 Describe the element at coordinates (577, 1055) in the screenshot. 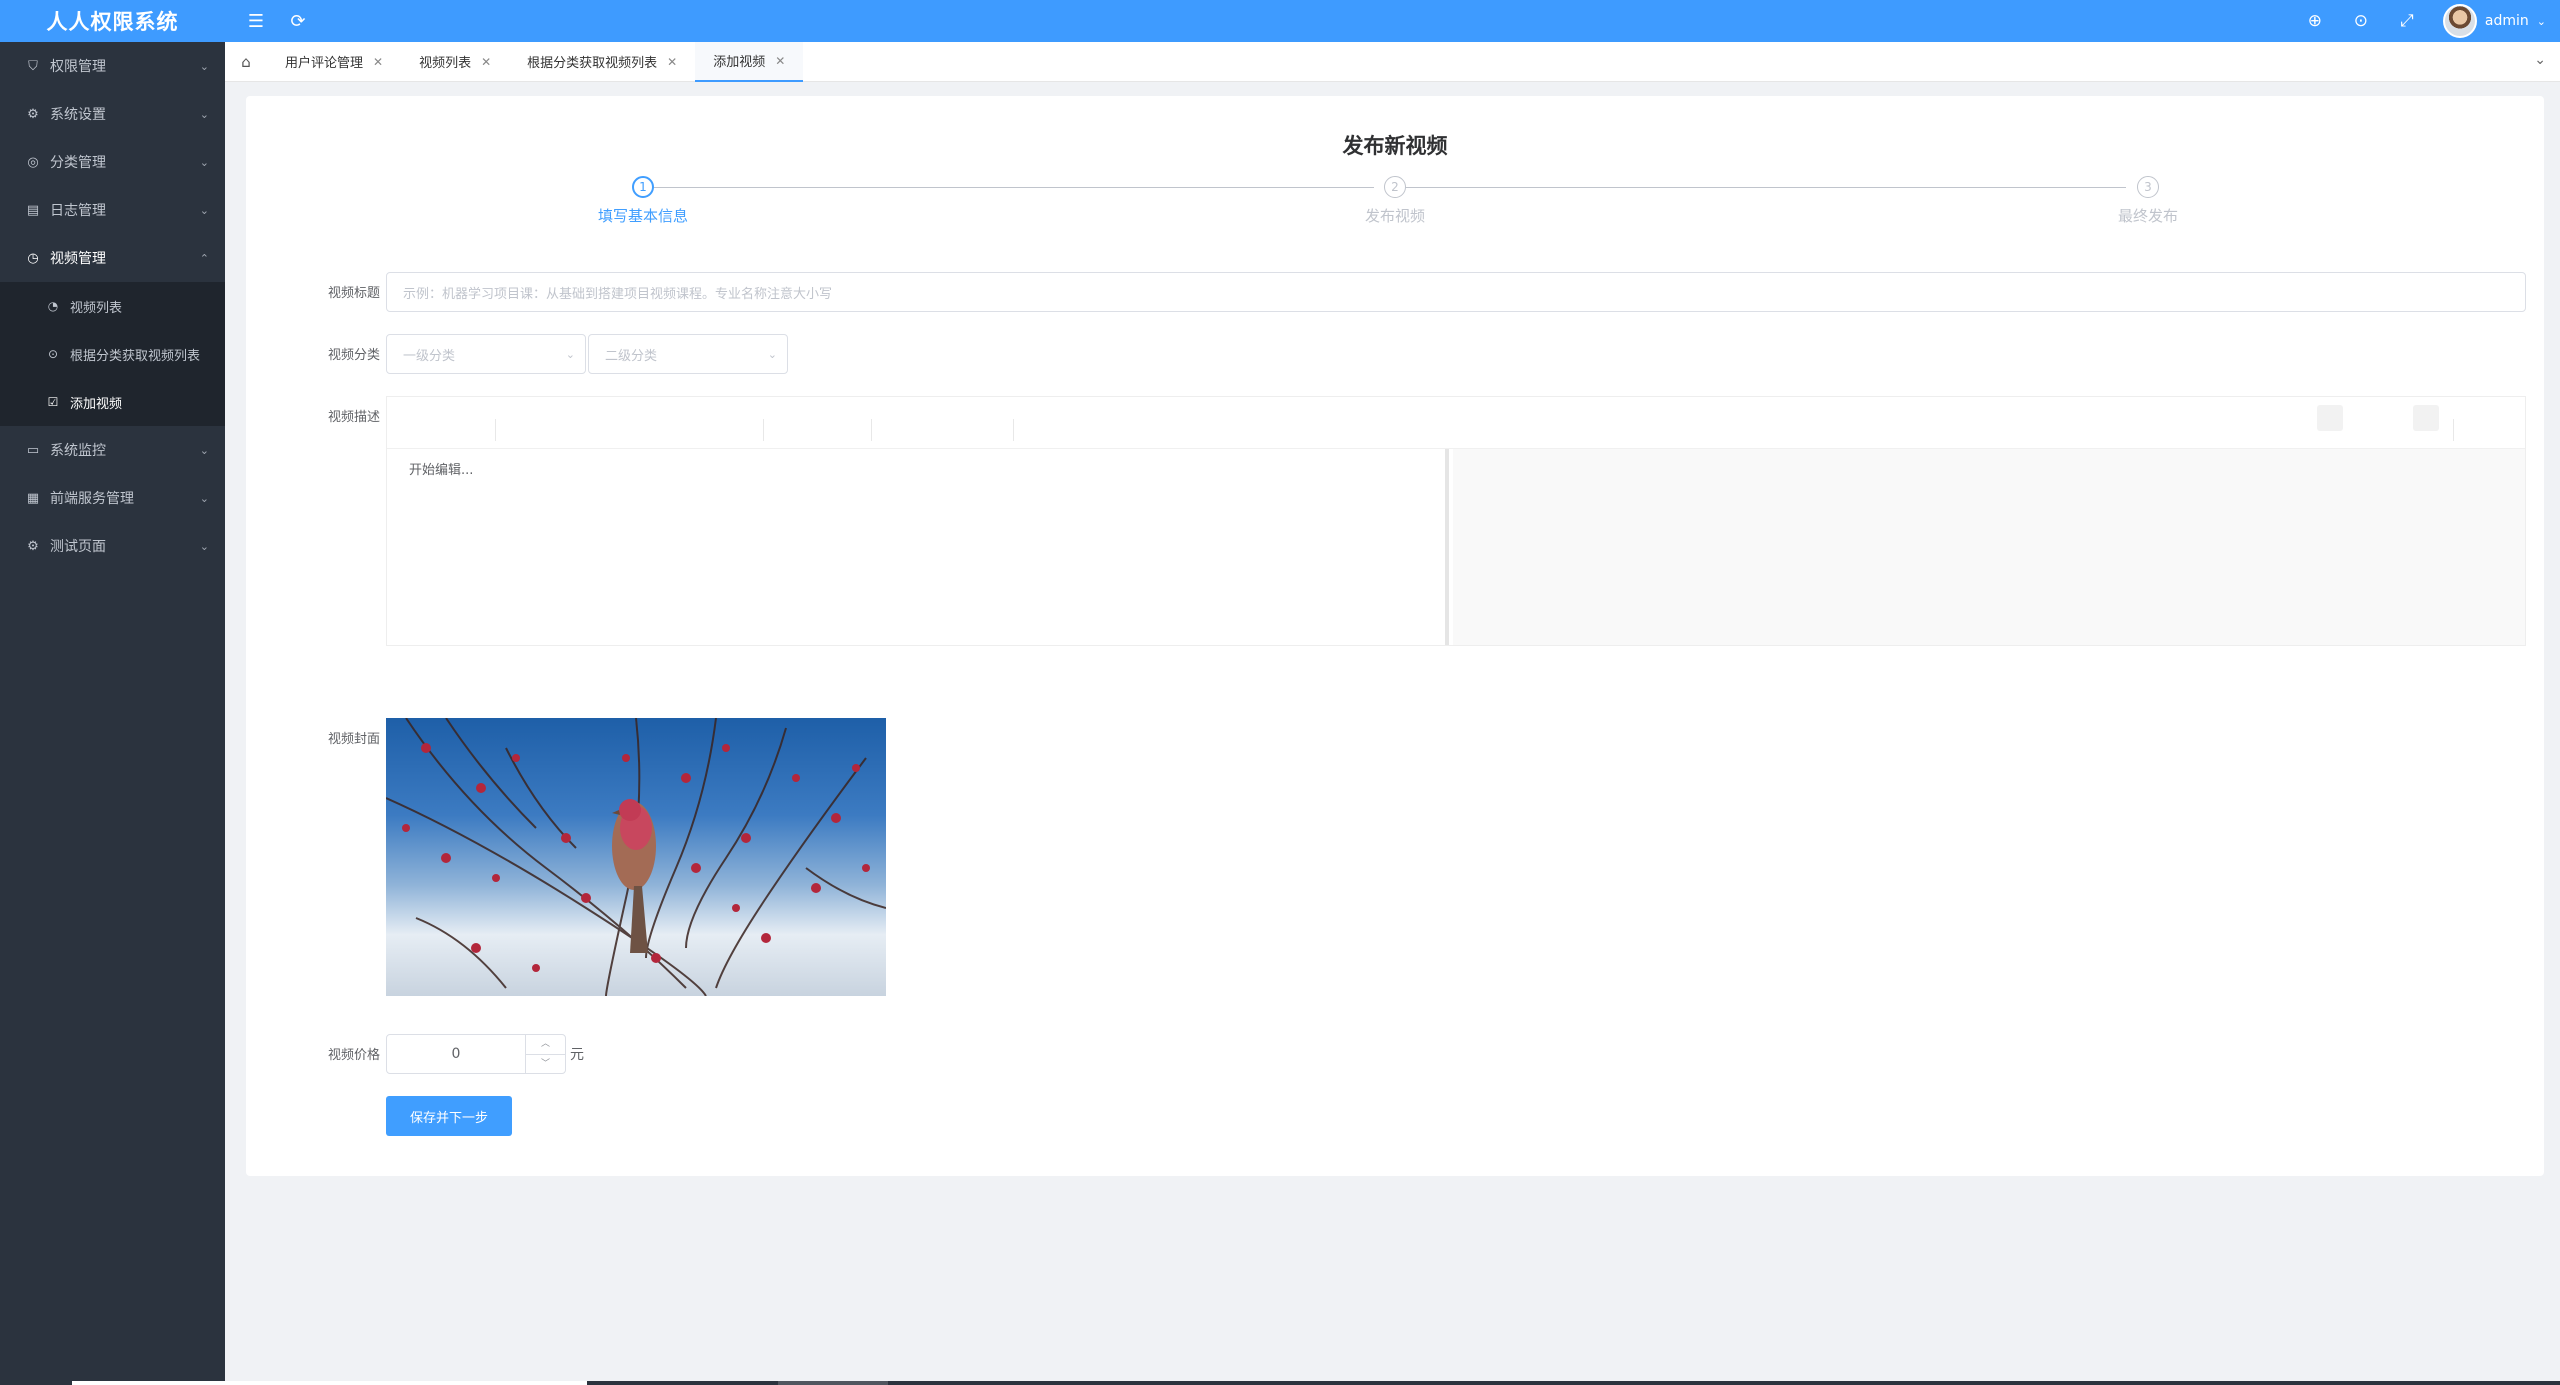

I see `price-unit: 元` at that location.